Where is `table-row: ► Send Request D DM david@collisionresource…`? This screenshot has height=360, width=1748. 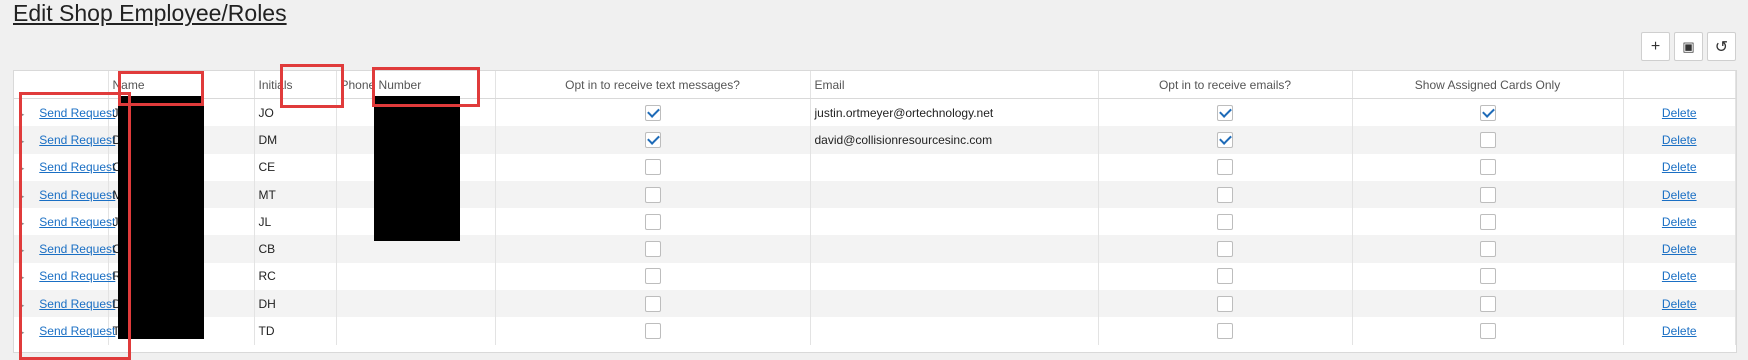 table-row: ► Send Request D DM david@collisionresource… is located at coordinates (875, 140).